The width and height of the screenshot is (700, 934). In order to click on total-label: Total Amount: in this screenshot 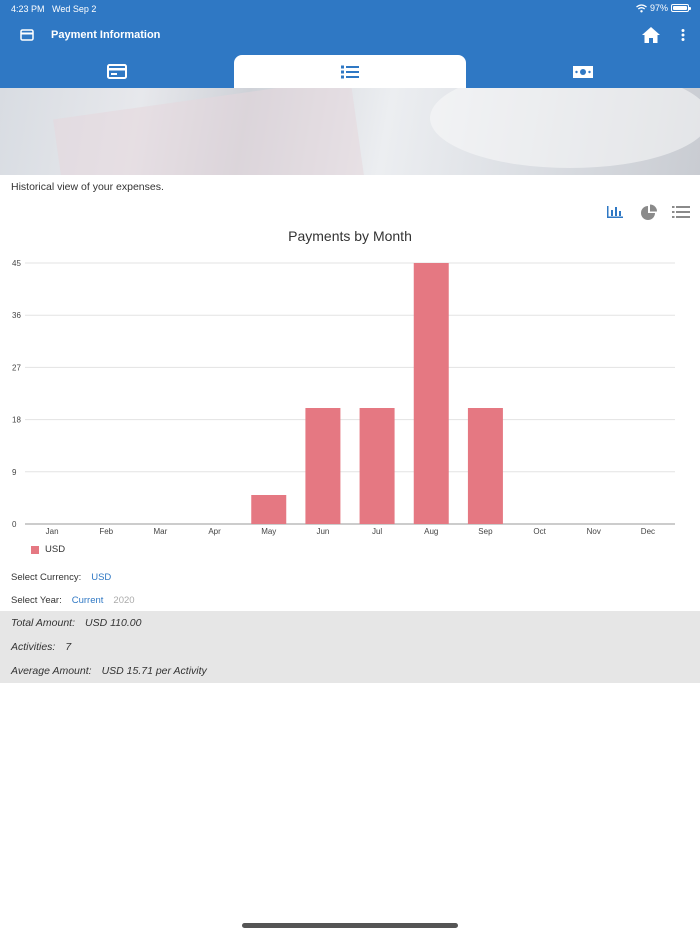, I will do `click(43, 623)`.